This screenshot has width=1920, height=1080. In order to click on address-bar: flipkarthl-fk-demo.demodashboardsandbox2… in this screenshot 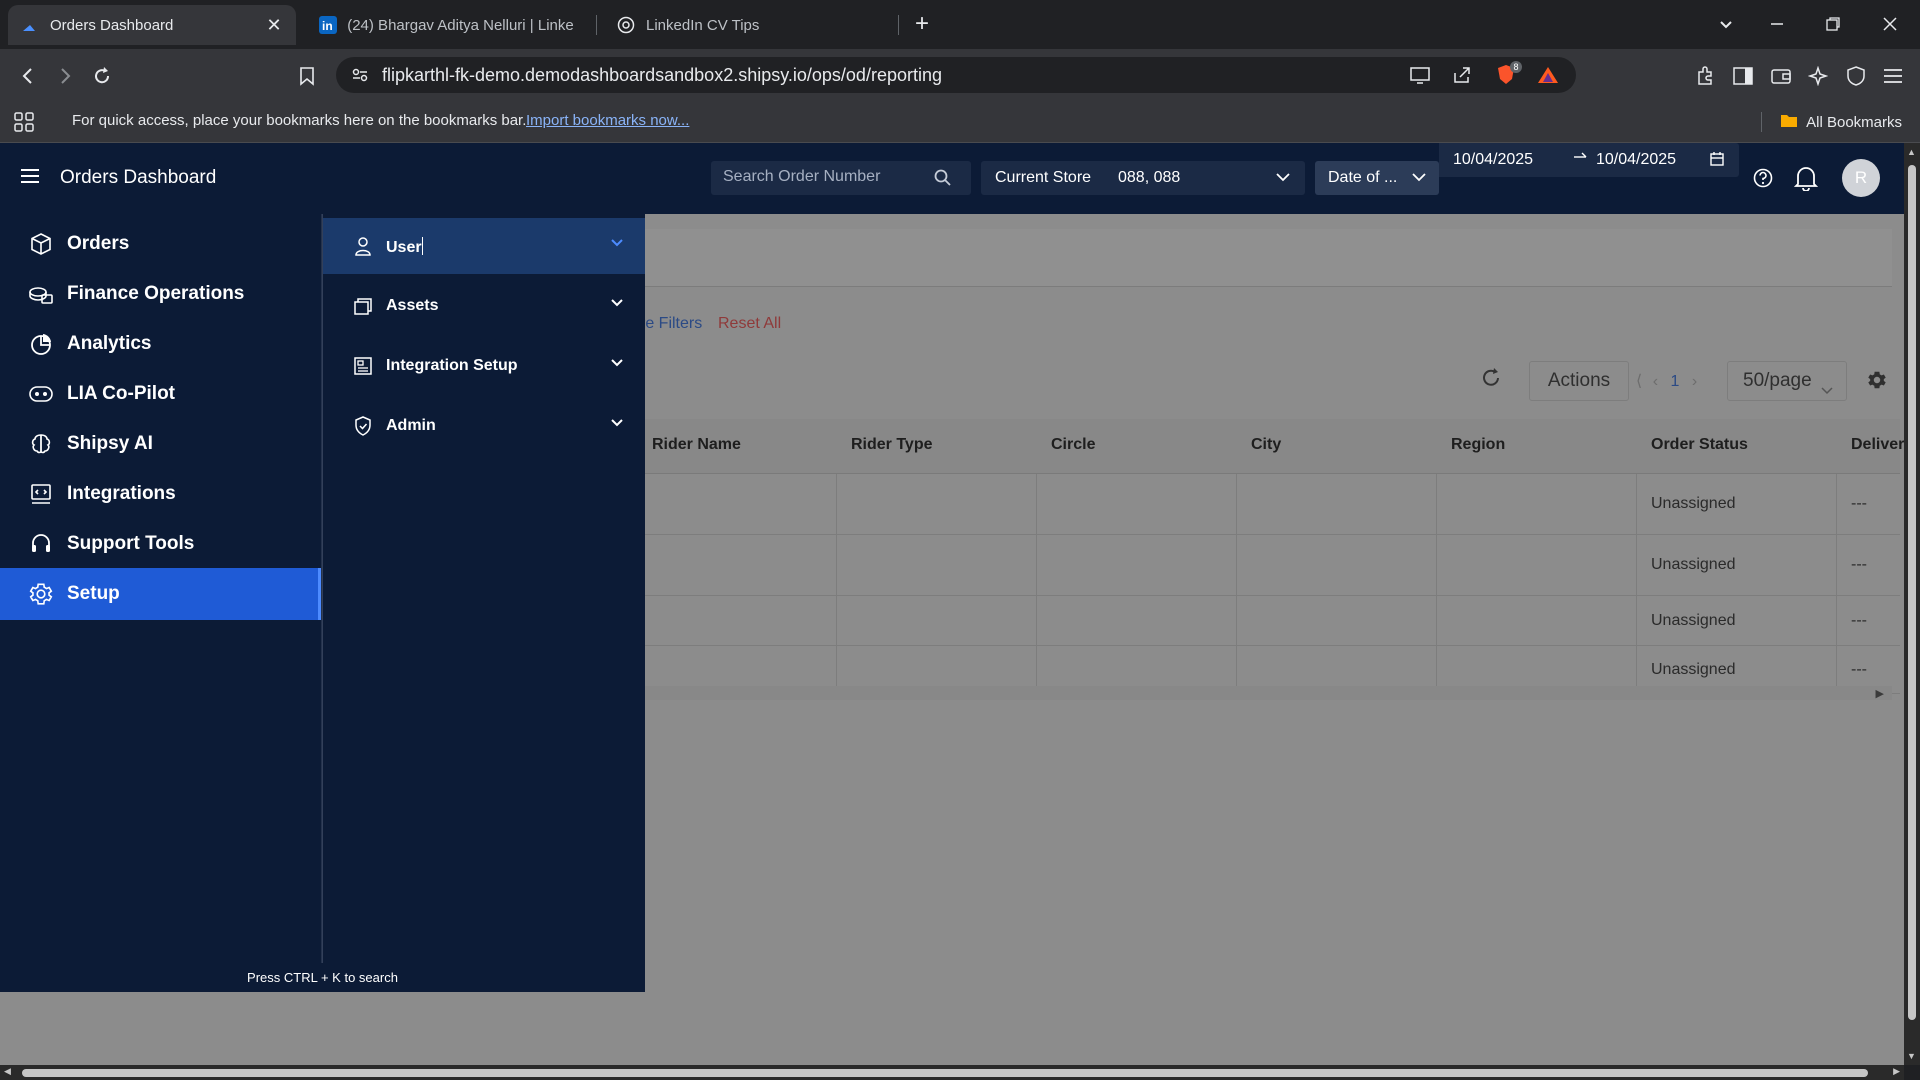, I will do `click(956, 75)`.